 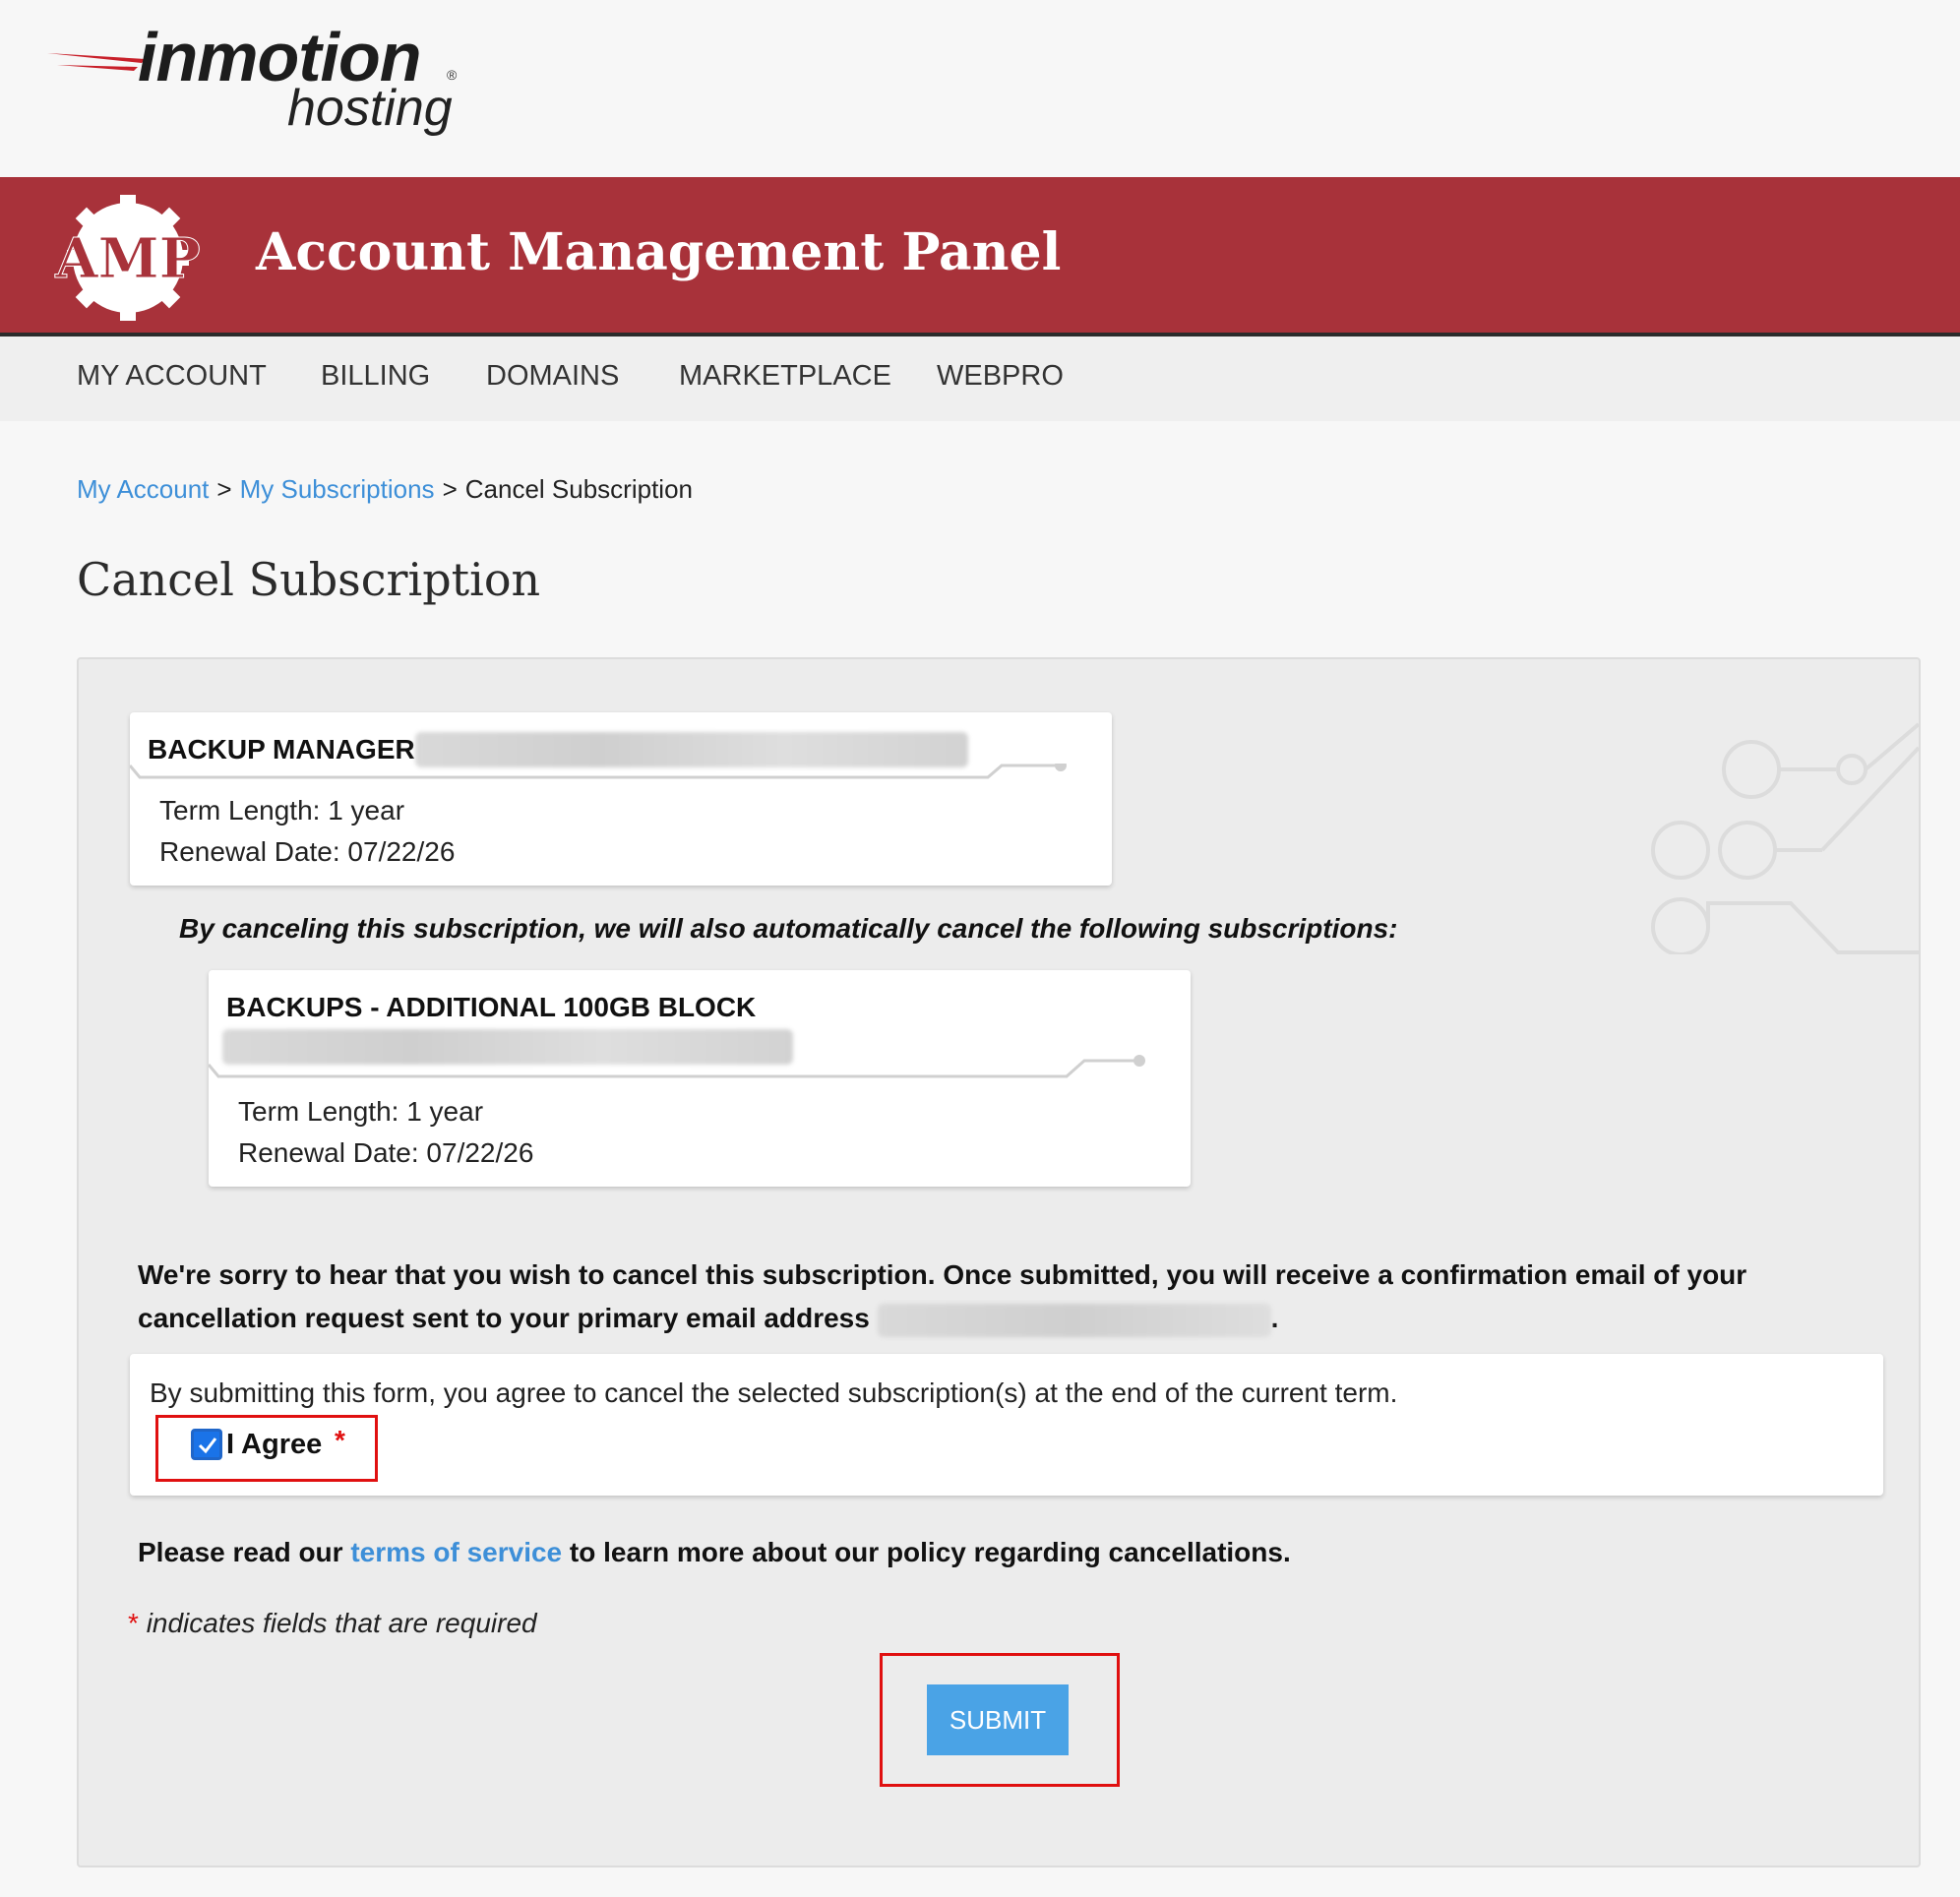 What do you see at coordinates (375, 376) in the screenshot?
I see `nav-billing: BILLING` at bounding box center [375, 376].